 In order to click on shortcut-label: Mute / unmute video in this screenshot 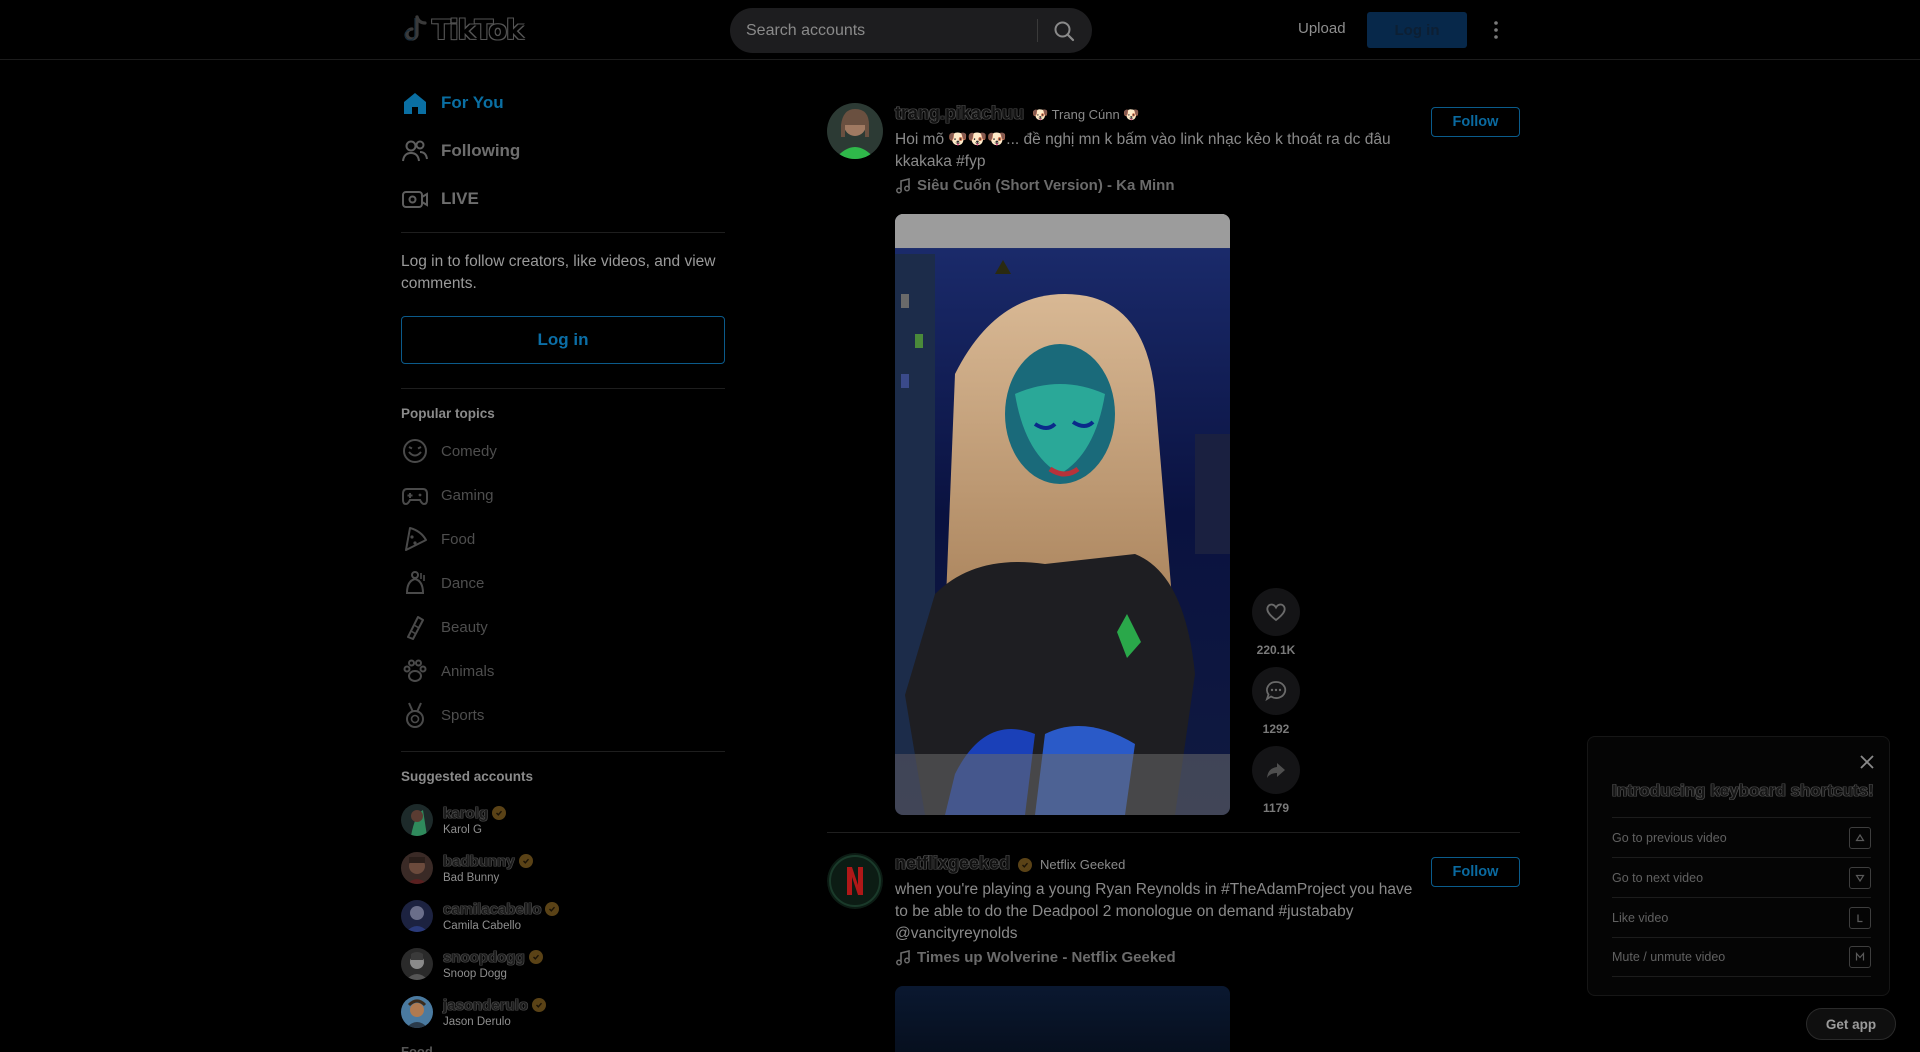, I will do `click(1669, 957)`.